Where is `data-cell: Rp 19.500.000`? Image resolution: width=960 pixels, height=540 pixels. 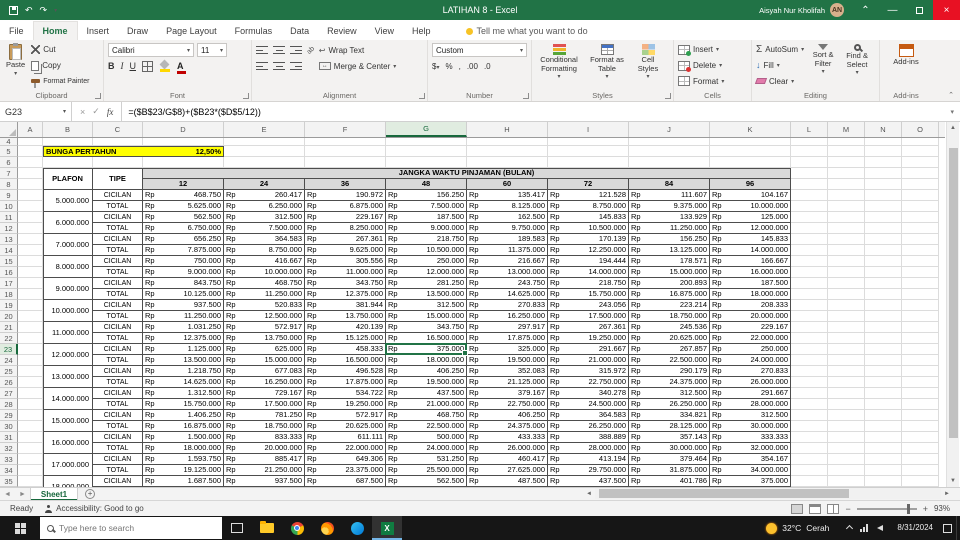 data-cell: Rp 19.500.000 is located at coordinates (426, 382).